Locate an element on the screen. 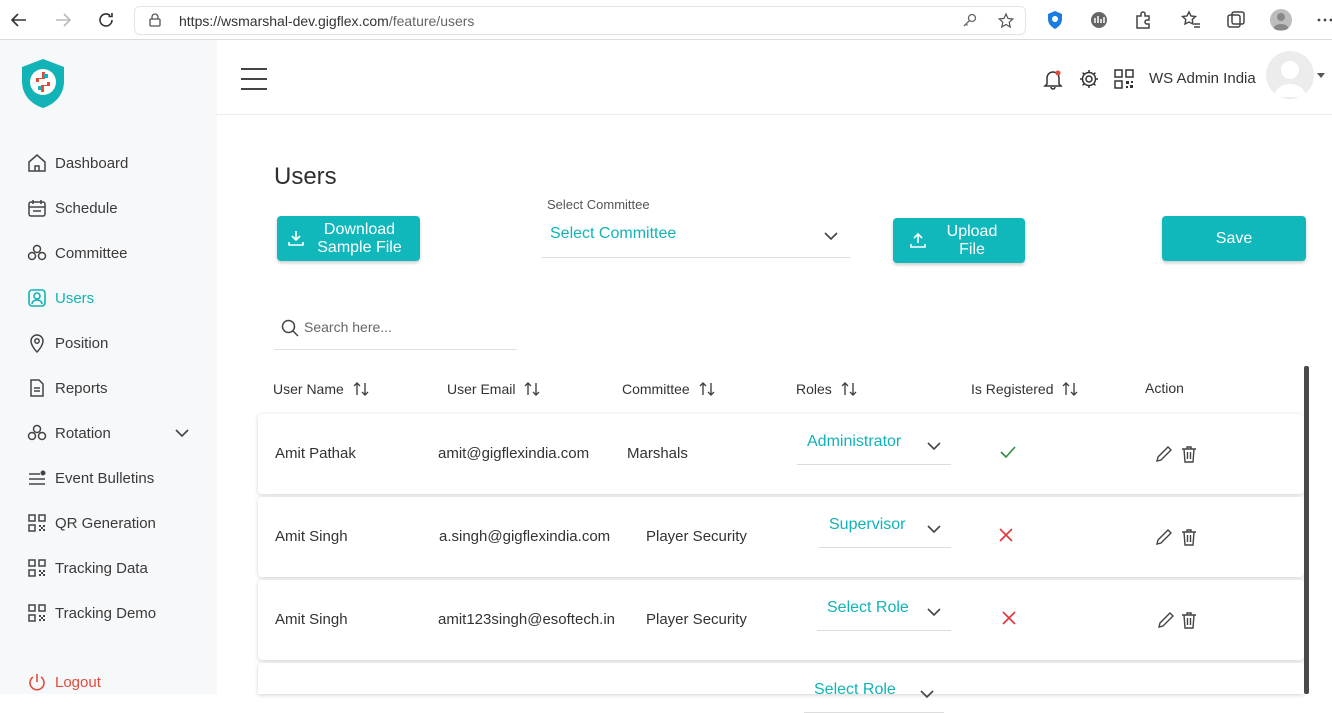 This screenshot has height=713, width=1332. sidebar-item-tracking-data: Tracking Data is located at coordinates (87, 568).